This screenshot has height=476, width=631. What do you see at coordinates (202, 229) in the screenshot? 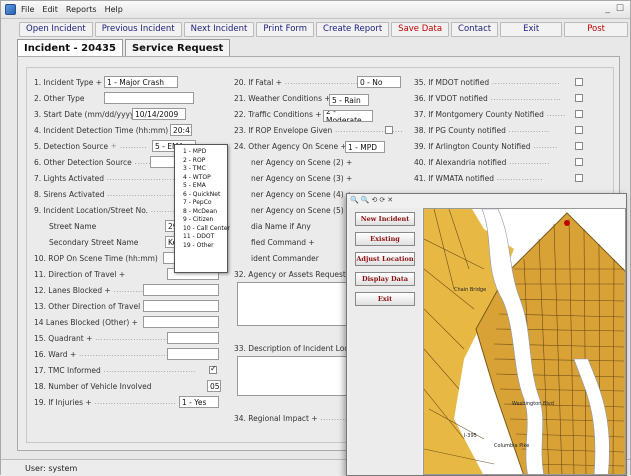
I see `dropdown-option: 10 - Call Center` at bounding box center [202, 229].